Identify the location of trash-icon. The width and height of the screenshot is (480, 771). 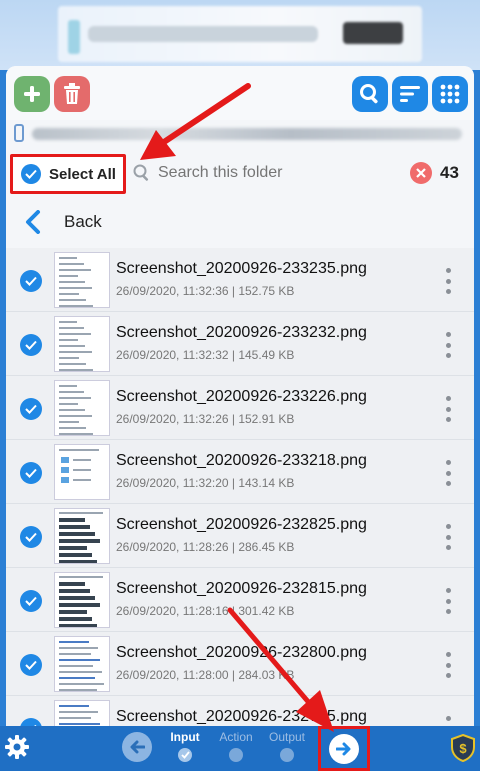
(72, 93).